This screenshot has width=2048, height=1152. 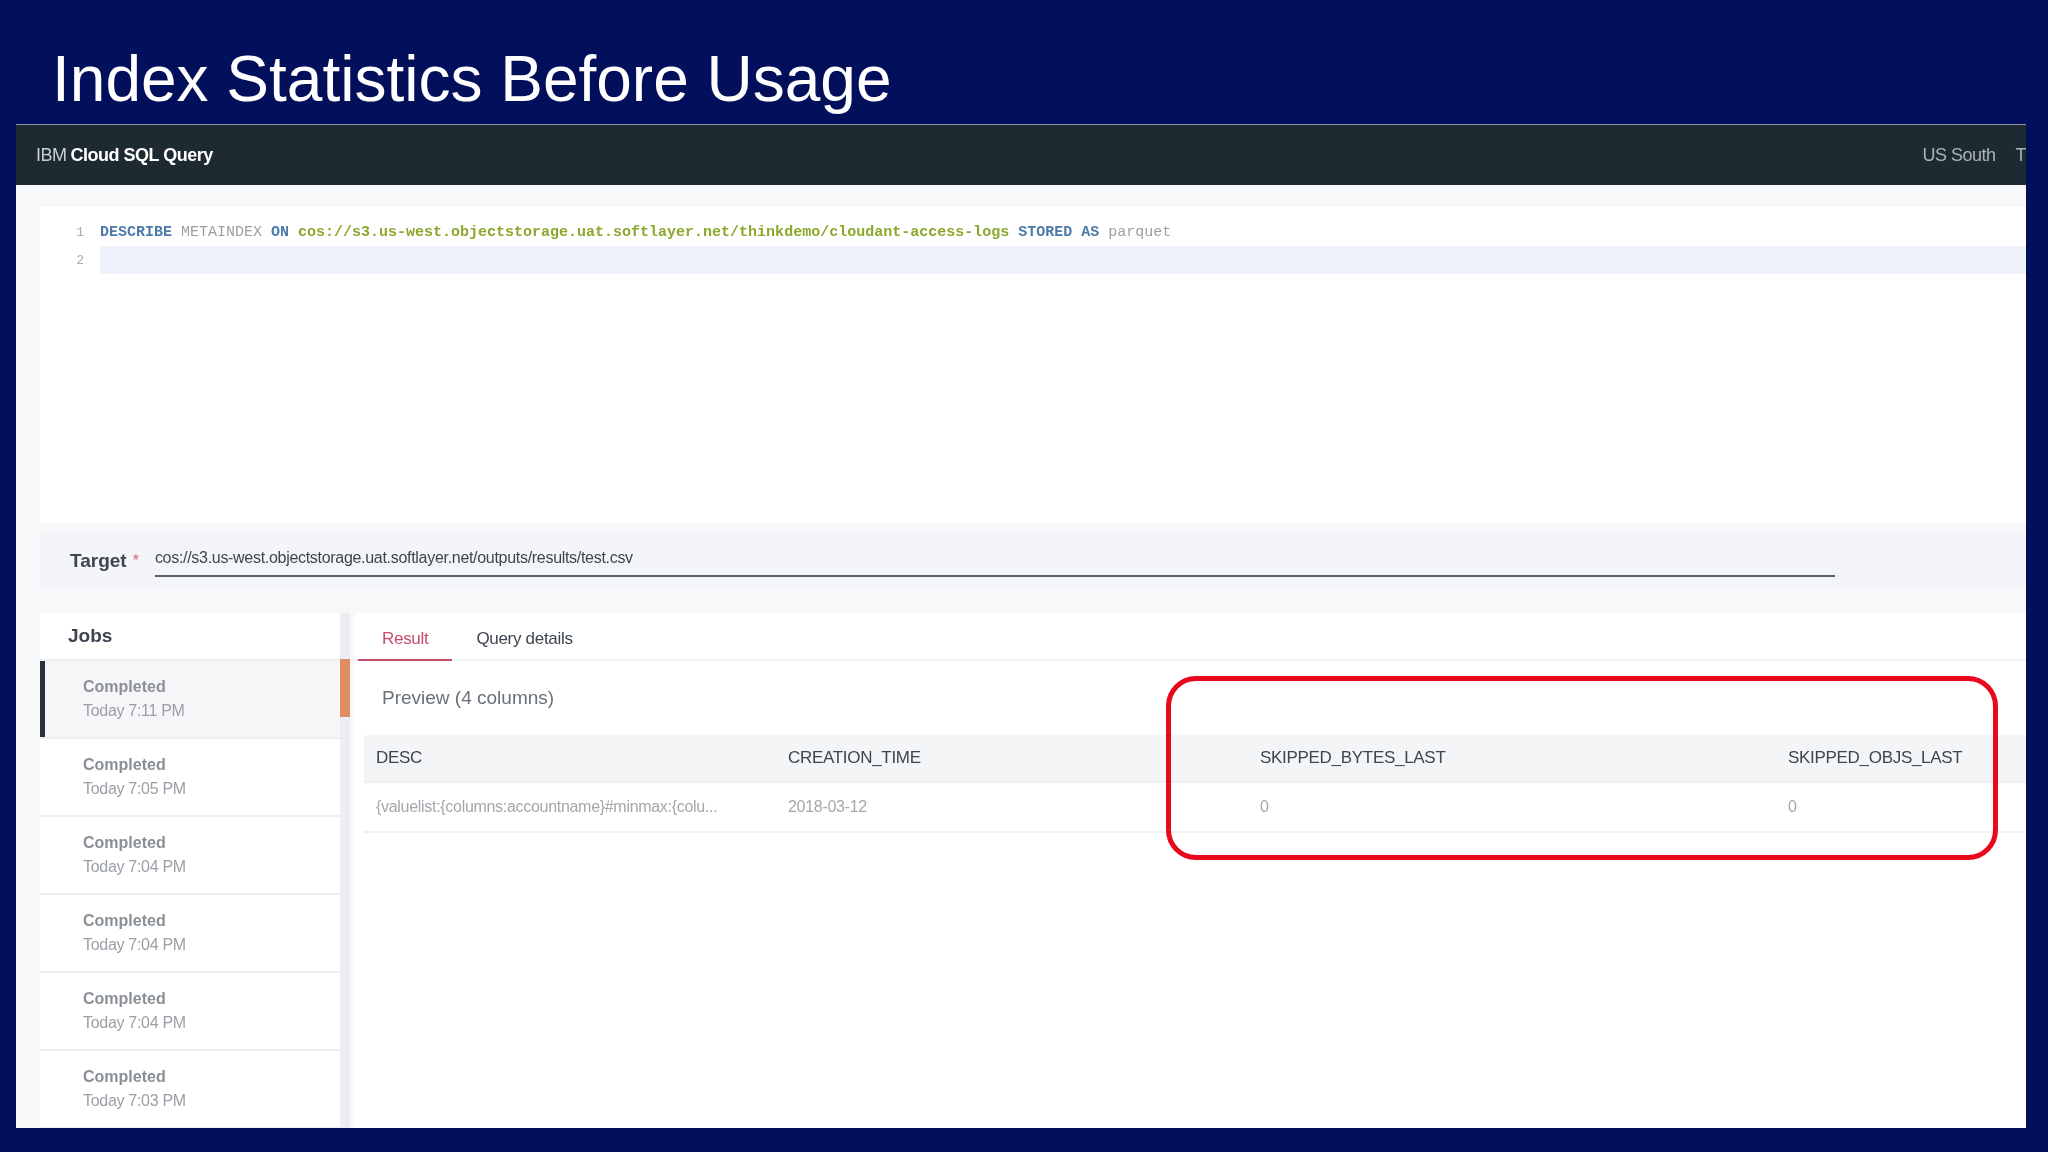 I want to click on job-time: Today 7:11 PM, so click(x=134, y=711).